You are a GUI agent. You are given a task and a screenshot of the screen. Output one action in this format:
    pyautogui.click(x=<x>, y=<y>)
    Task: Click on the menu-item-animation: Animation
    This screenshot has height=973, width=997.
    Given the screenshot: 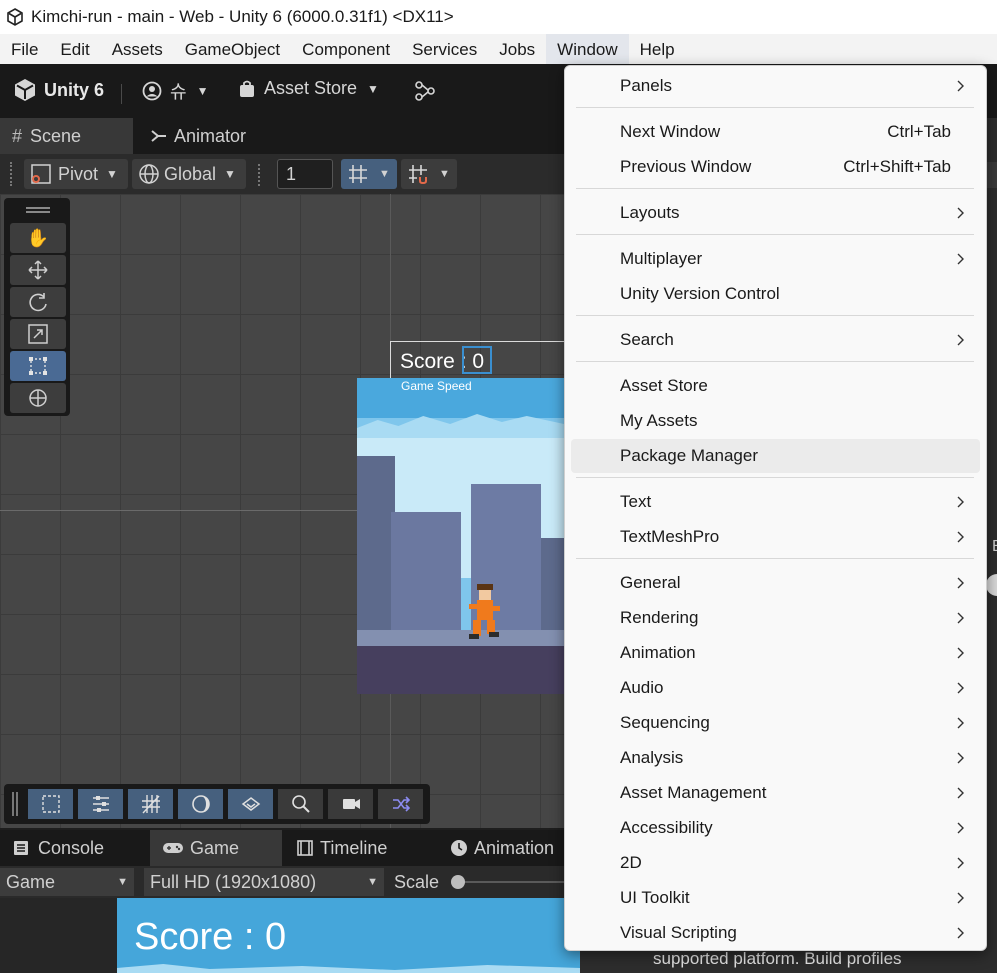 What is the action you would take?
    pyautogui.click(x=776, y=653)
    